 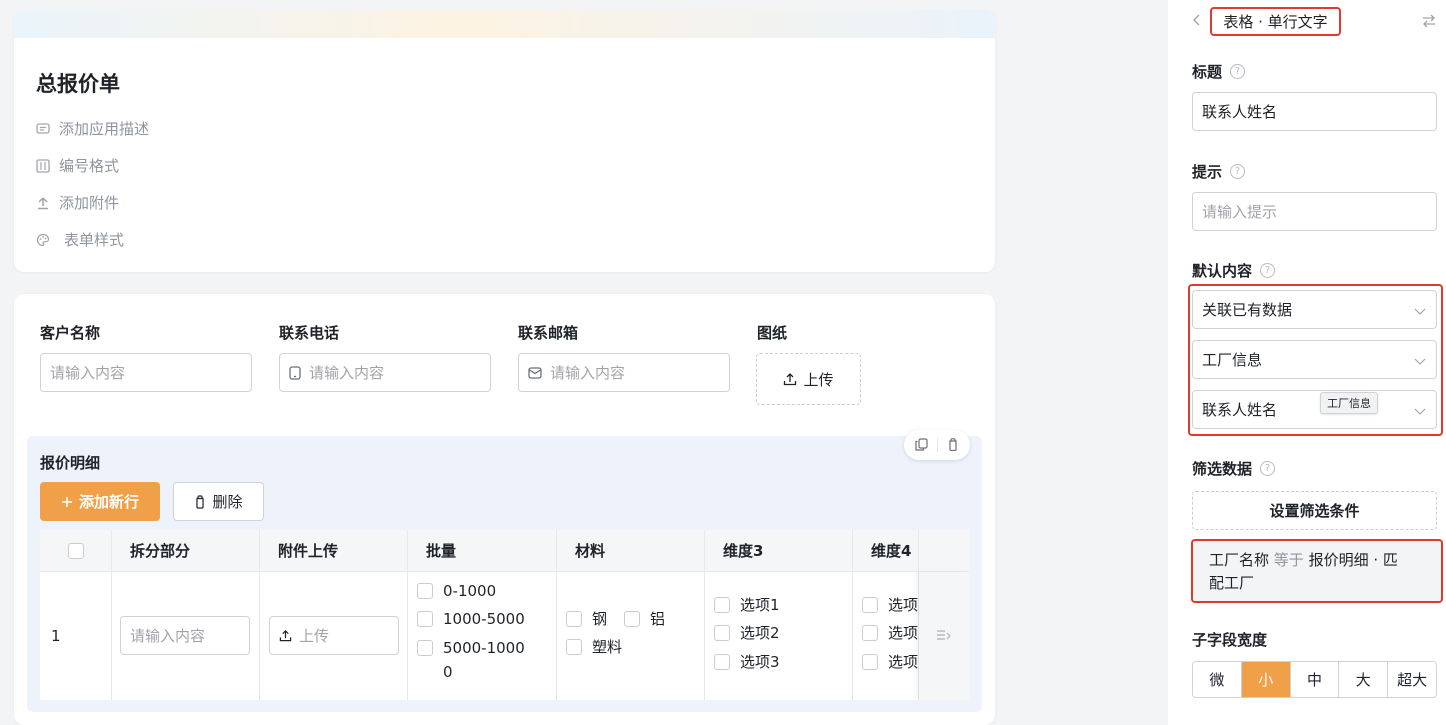 I want to click on header-select-all, so click(x=76, y=551).